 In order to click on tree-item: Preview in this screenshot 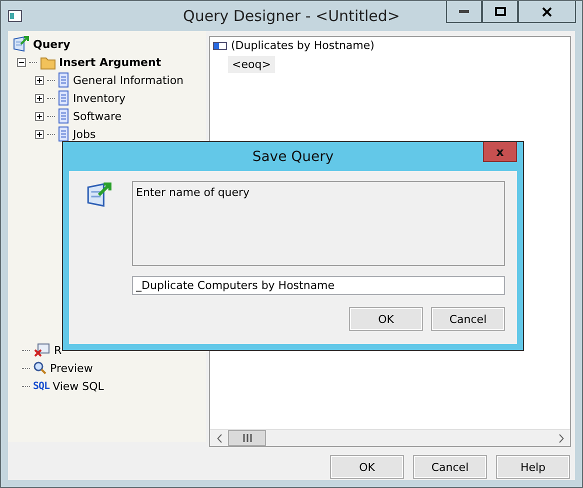, I will do `click(71, 368)`.